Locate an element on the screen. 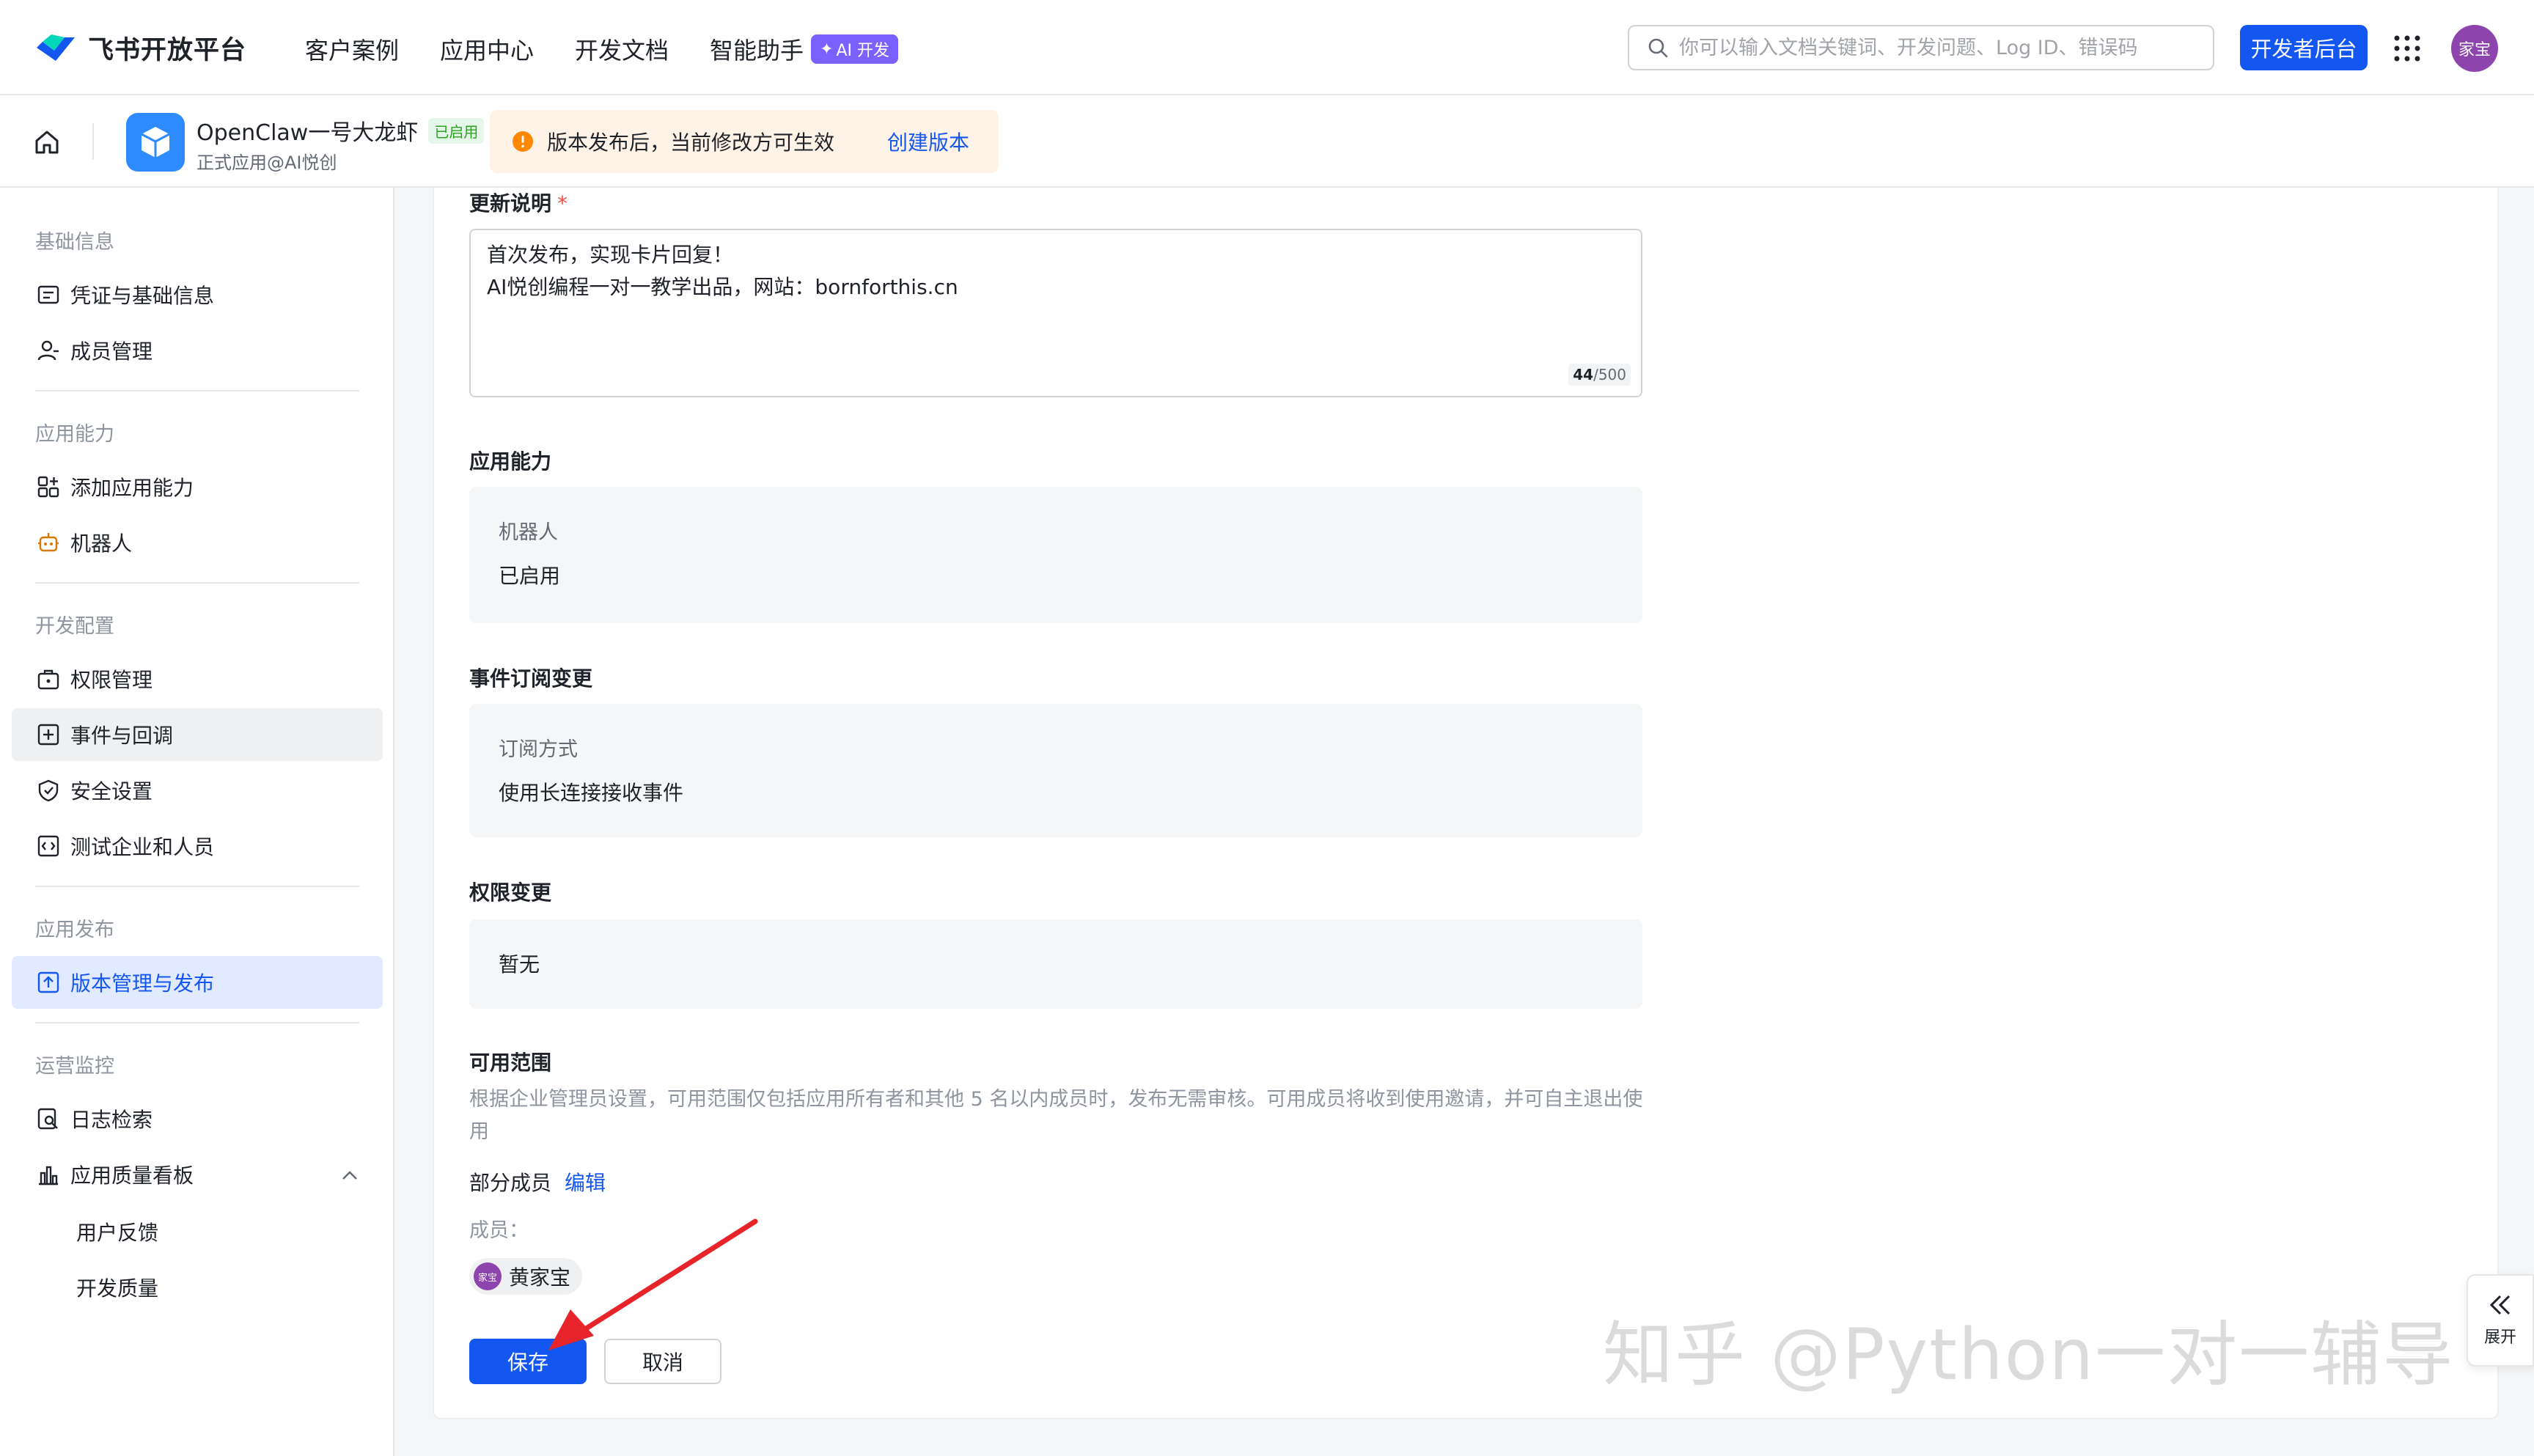 The image size is (2534, 1456). id-card-icon is located at coordinates (48, 294).